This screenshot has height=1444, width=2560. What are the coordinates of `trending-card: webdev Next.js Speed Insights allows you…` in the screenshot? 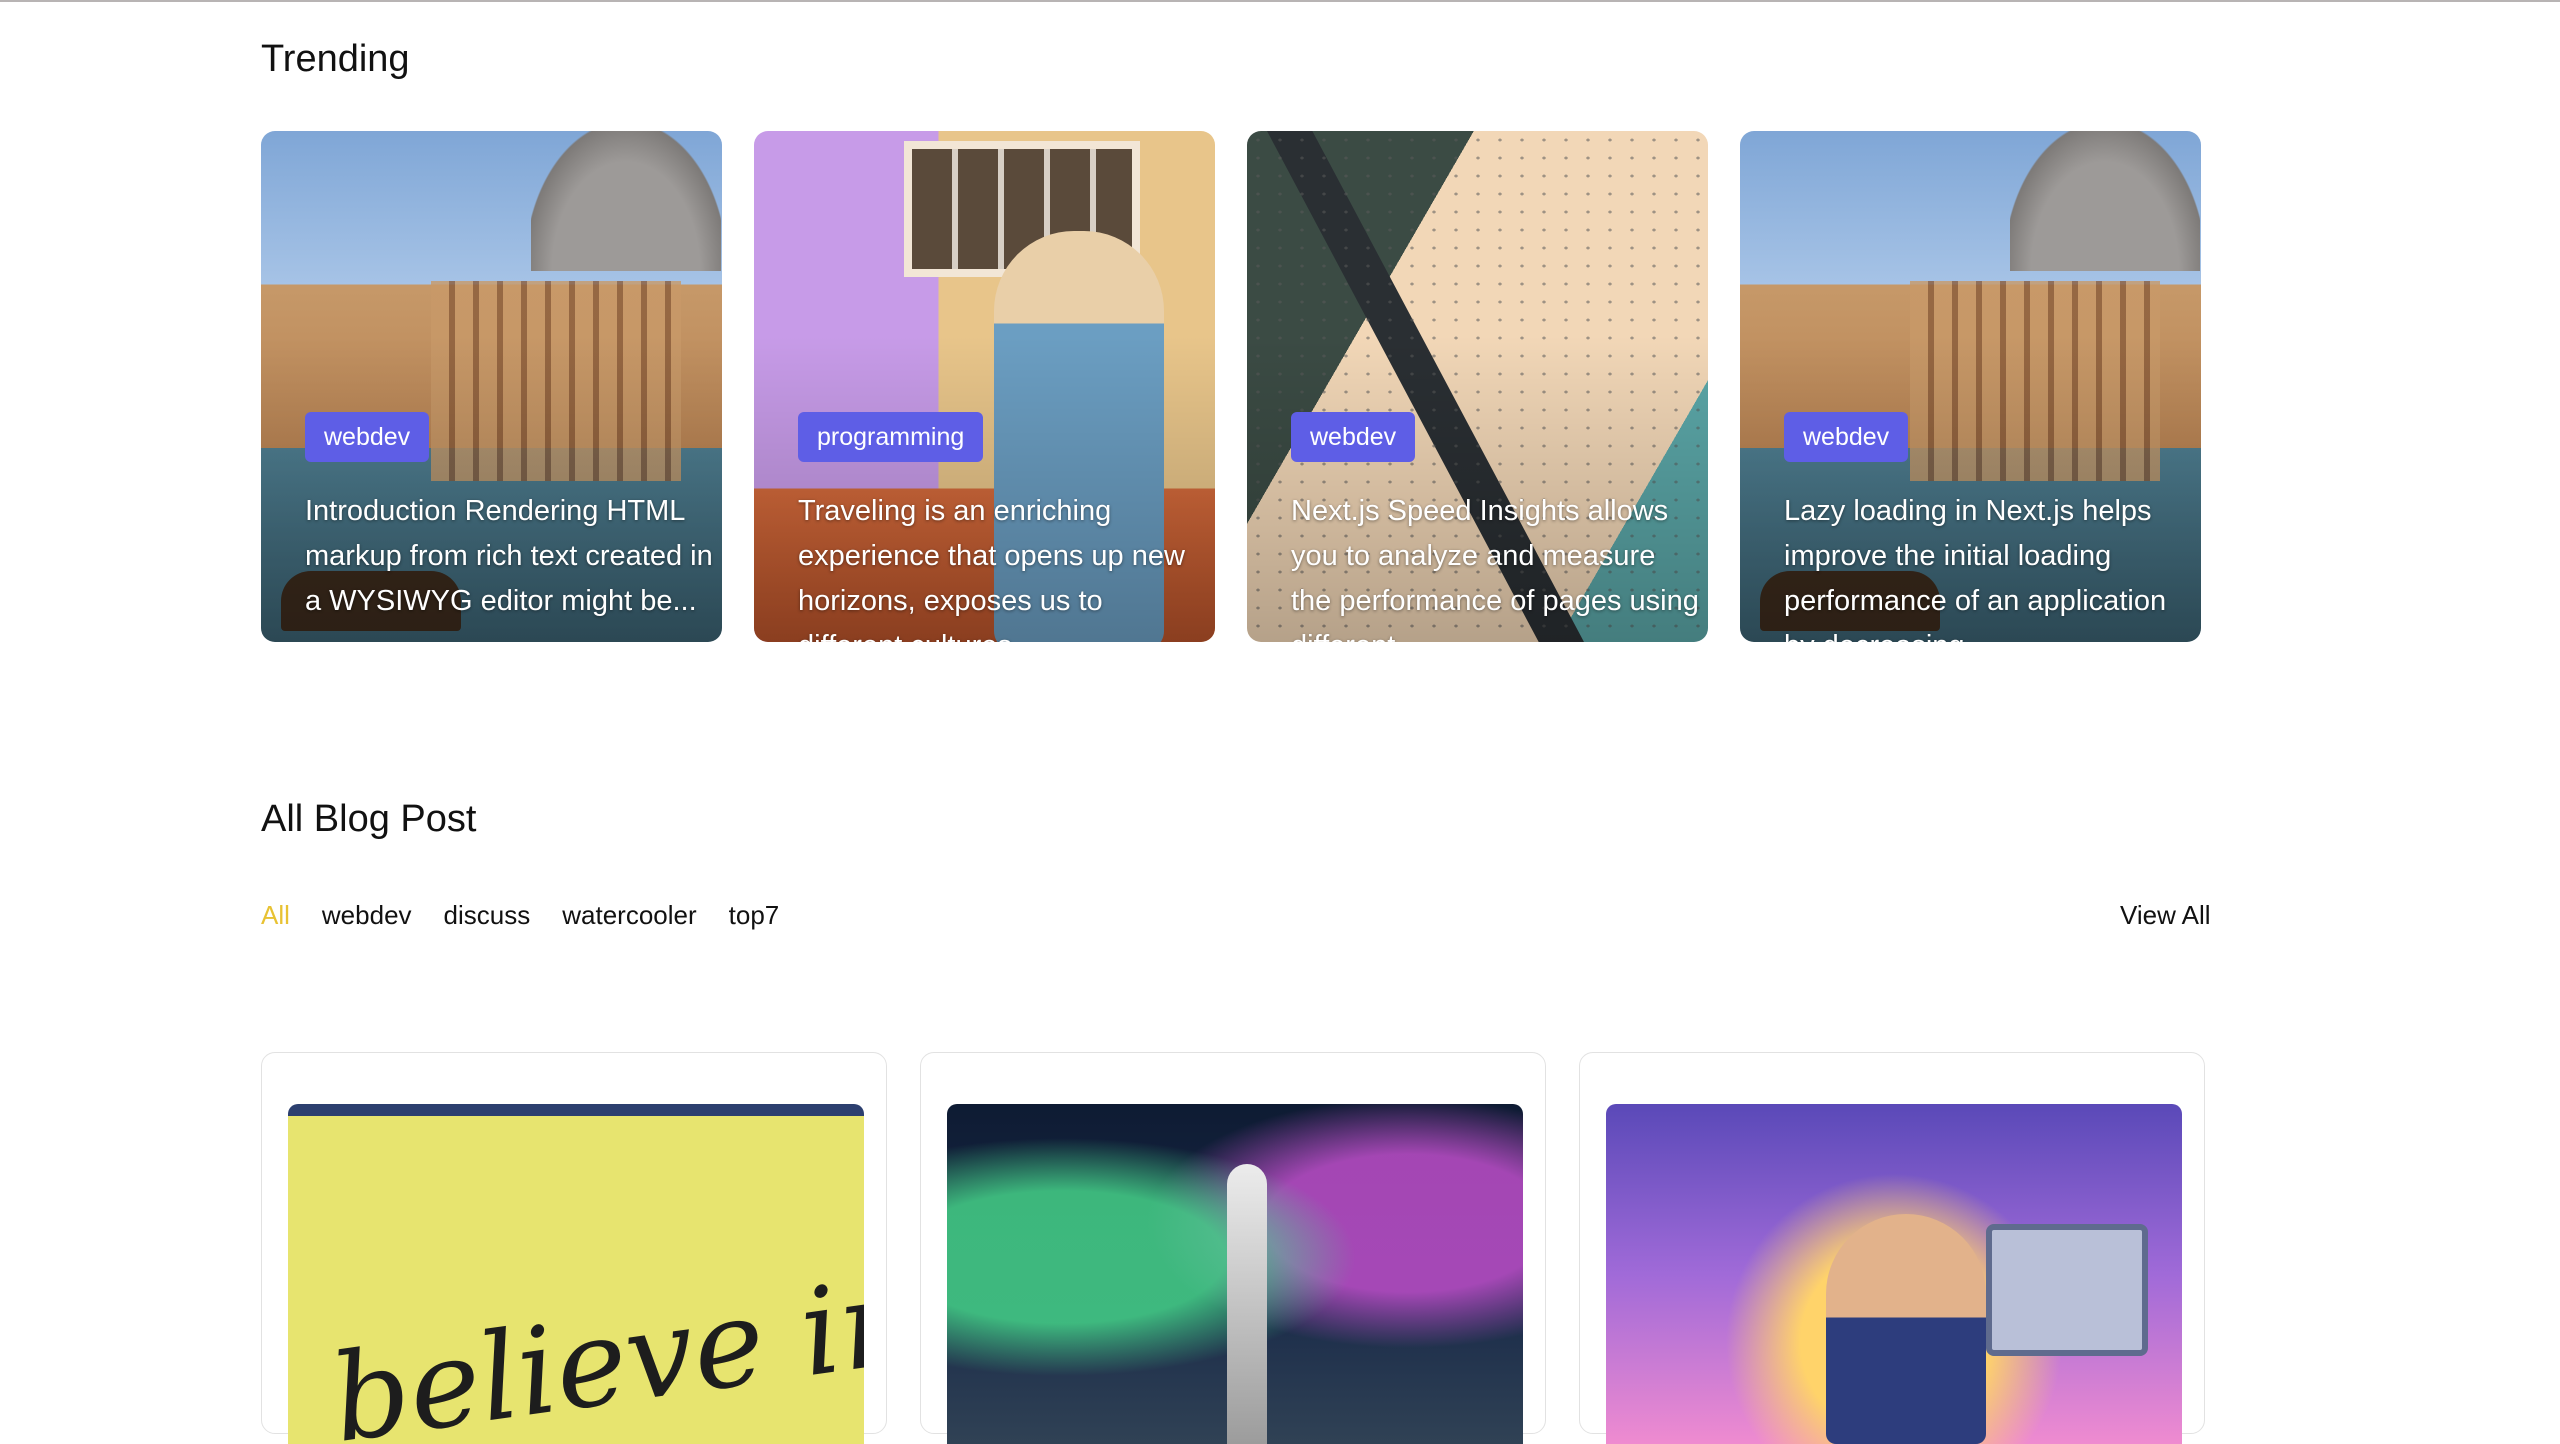 It's located at (1477, 386).